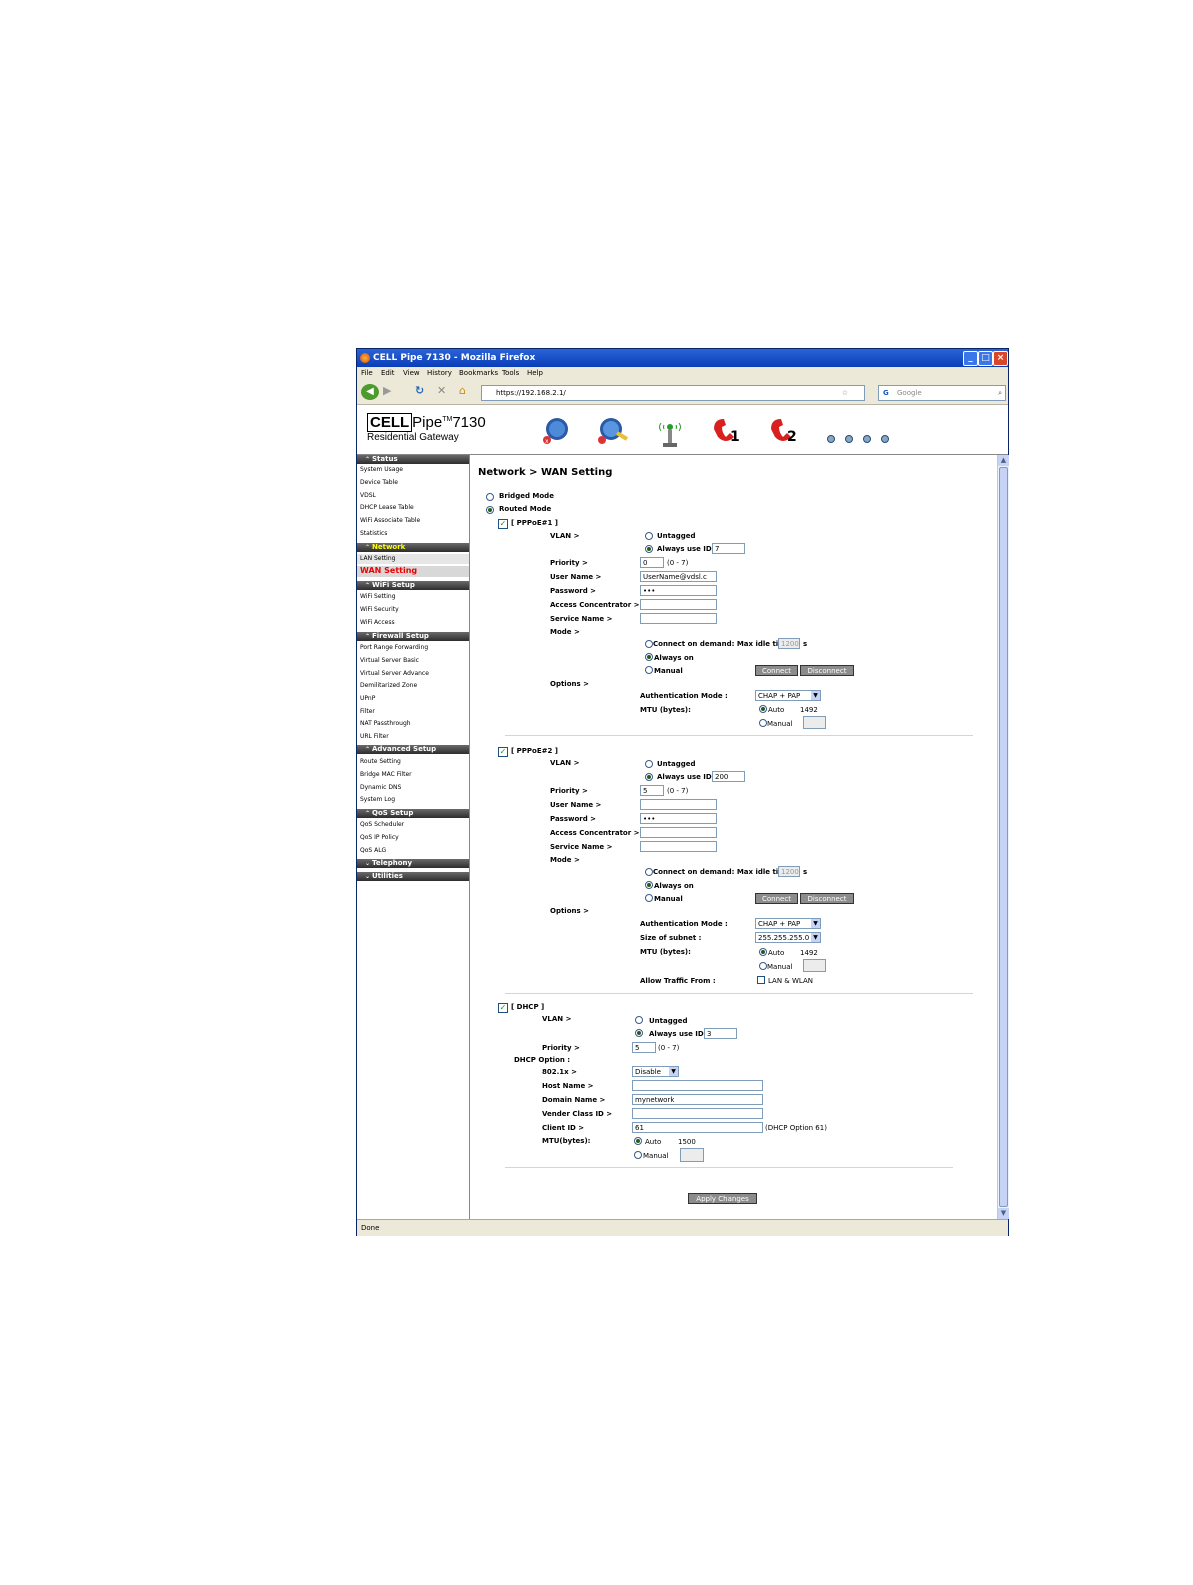  I want to click on sidebar-item-upnp: UPnP, so click(367, 699).